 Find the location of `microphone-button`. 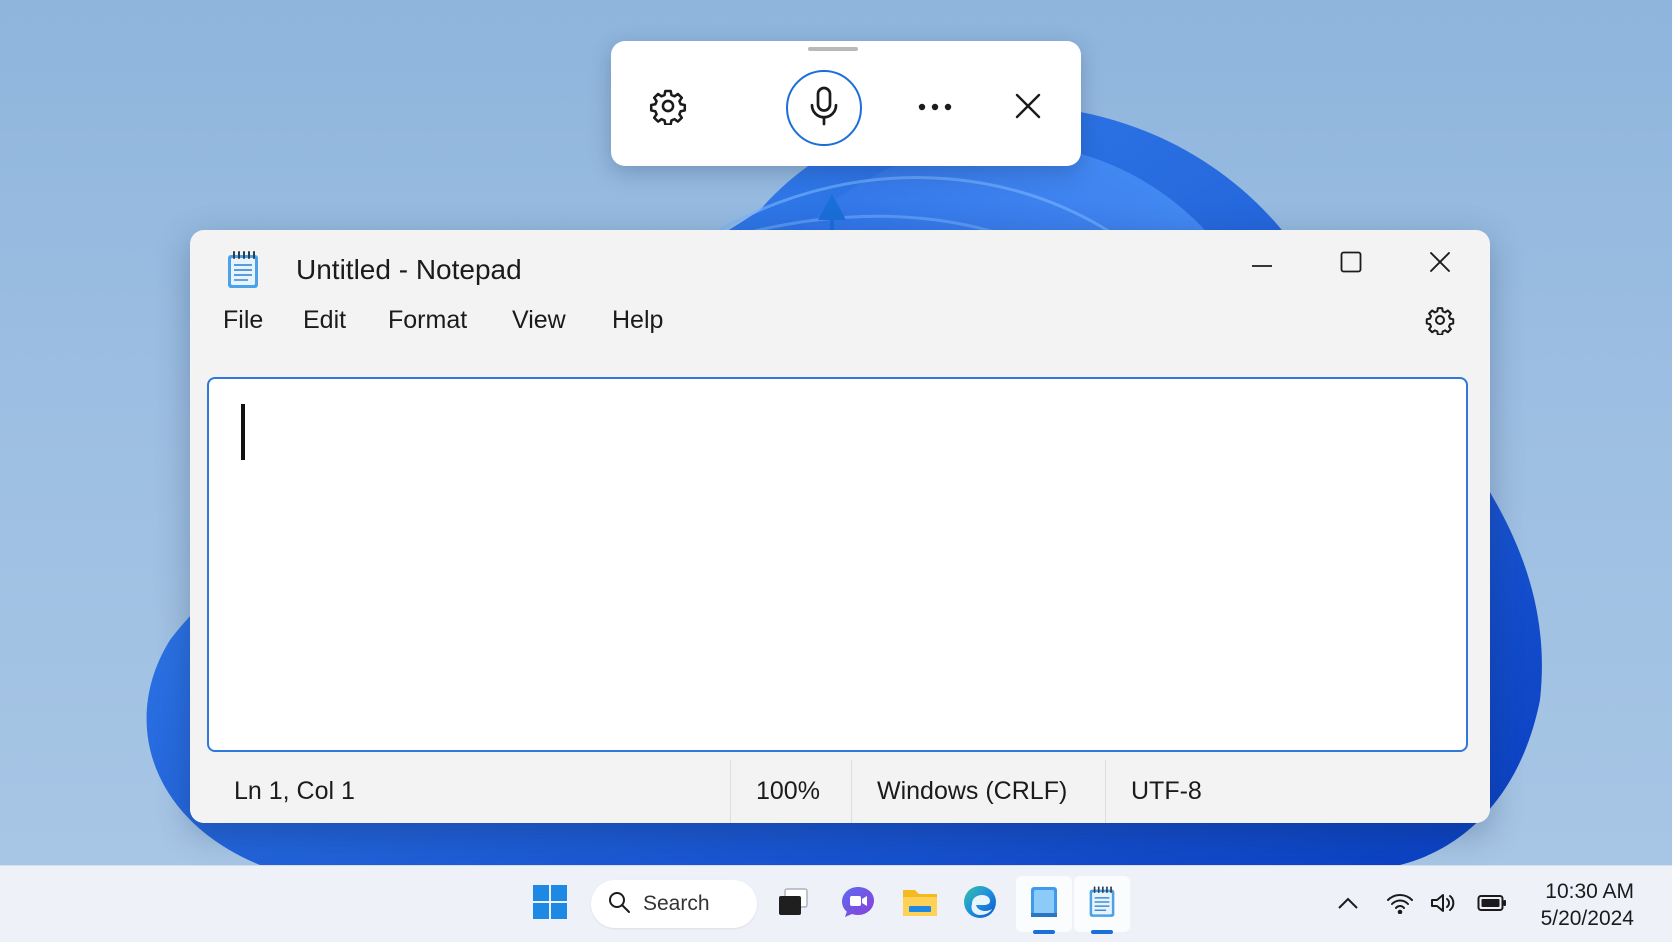

microphone-button is located at coordinates (824, 108).